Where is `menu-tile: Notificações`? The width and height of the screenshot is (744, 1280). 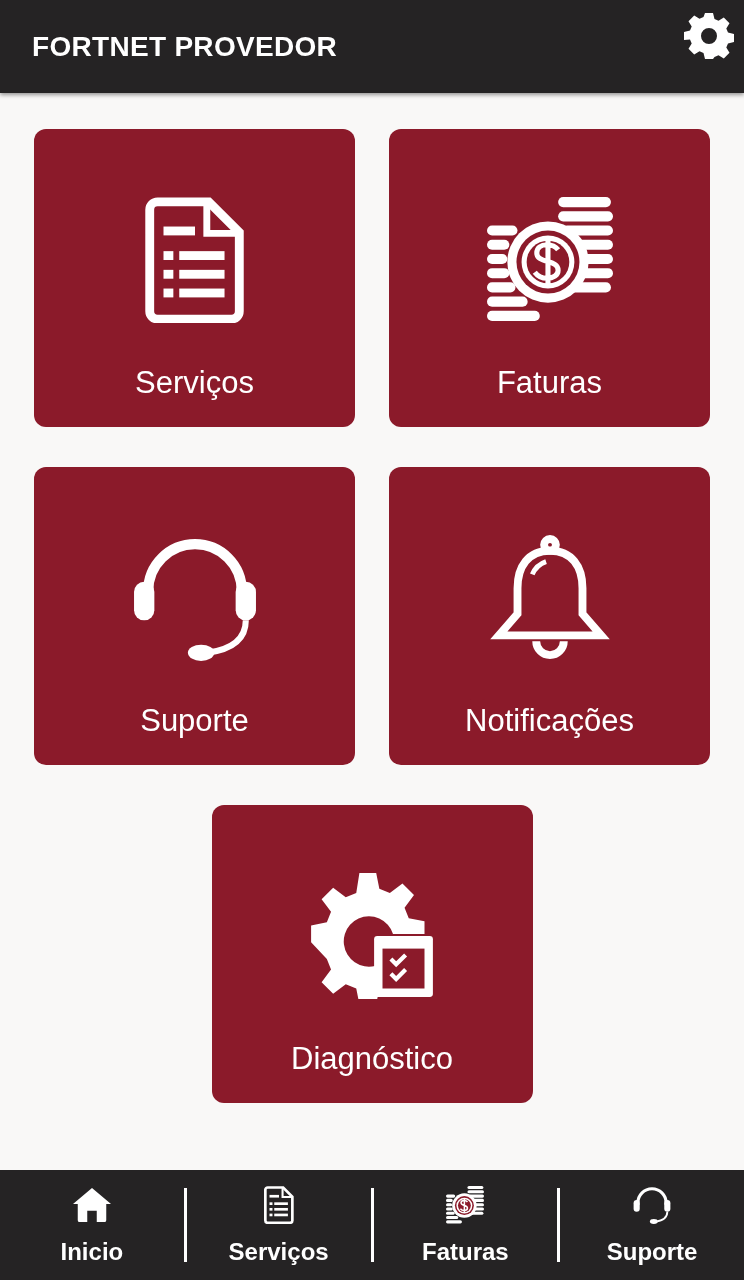
menu-tile: Notificações is located at coordinates (549, 616).